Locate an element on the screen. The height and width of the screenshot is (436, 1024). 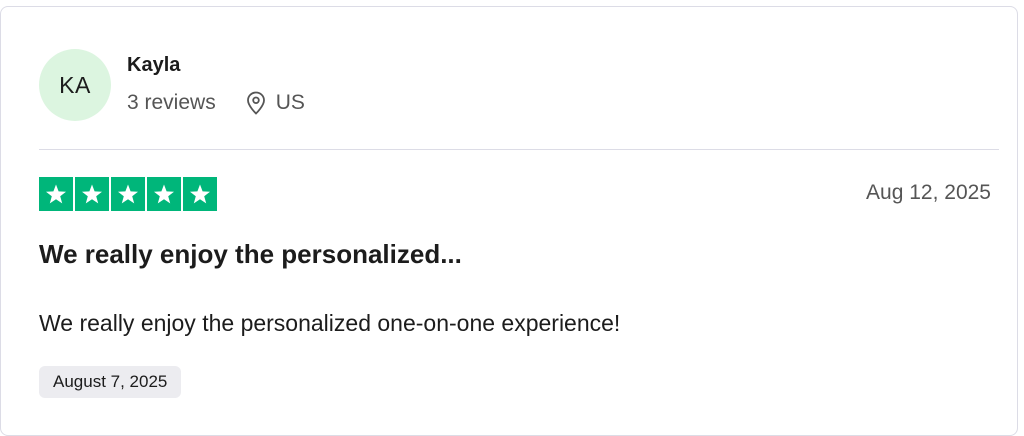
location-pin-icon is located at coordinates (255, 103).